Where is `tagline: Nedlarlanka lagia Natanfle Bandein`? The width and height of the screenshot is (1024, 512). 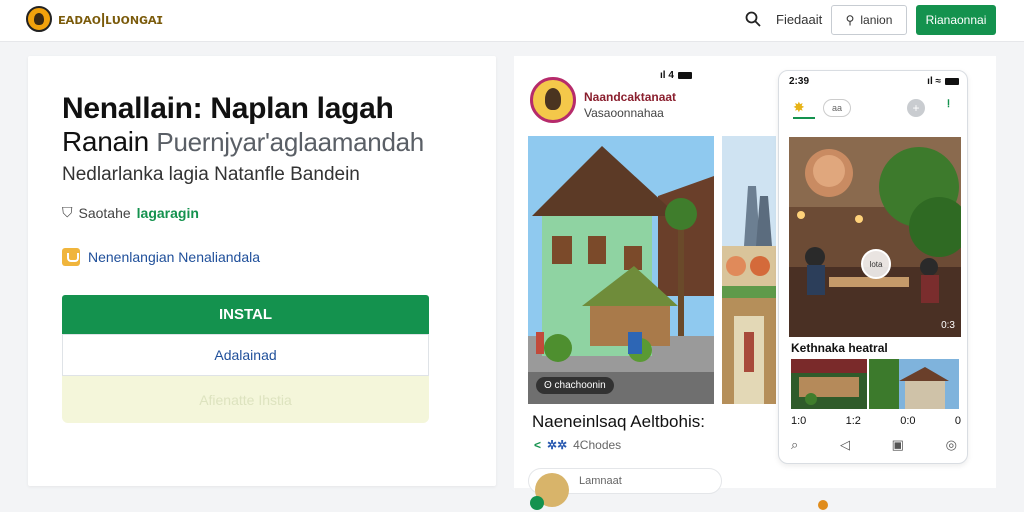 tagline: Nedlarlanka lagia Natanfle Bandein is located at coordinates (211, 174).